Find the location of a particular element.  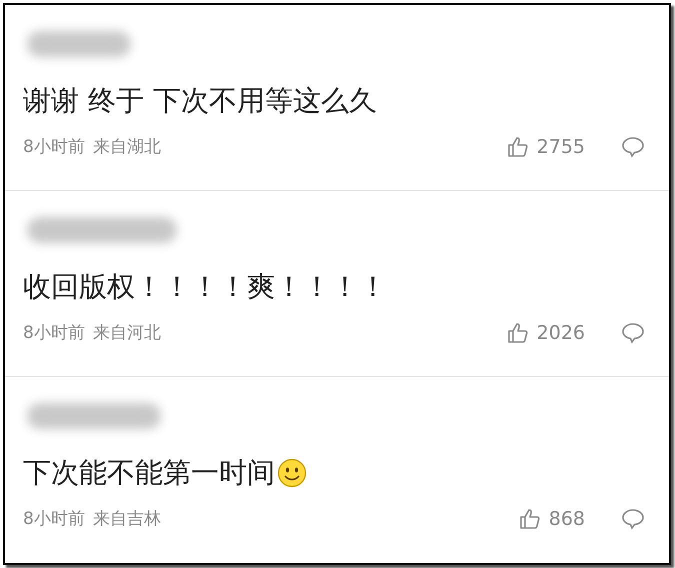

comment-location: 来自吉林 is located at coordinates (126, 519).